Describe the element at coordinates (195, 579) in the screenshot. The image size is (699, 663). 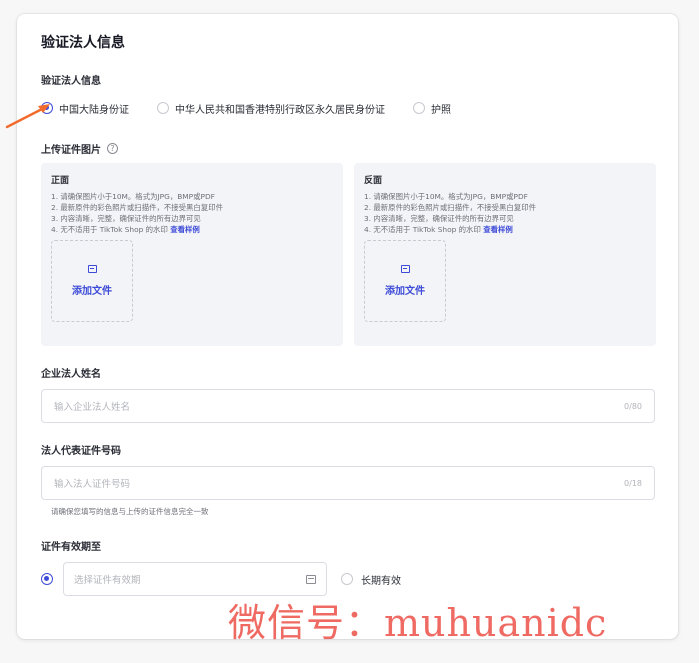
I see `validity-date-picker: 选择证件有效期` at that location.